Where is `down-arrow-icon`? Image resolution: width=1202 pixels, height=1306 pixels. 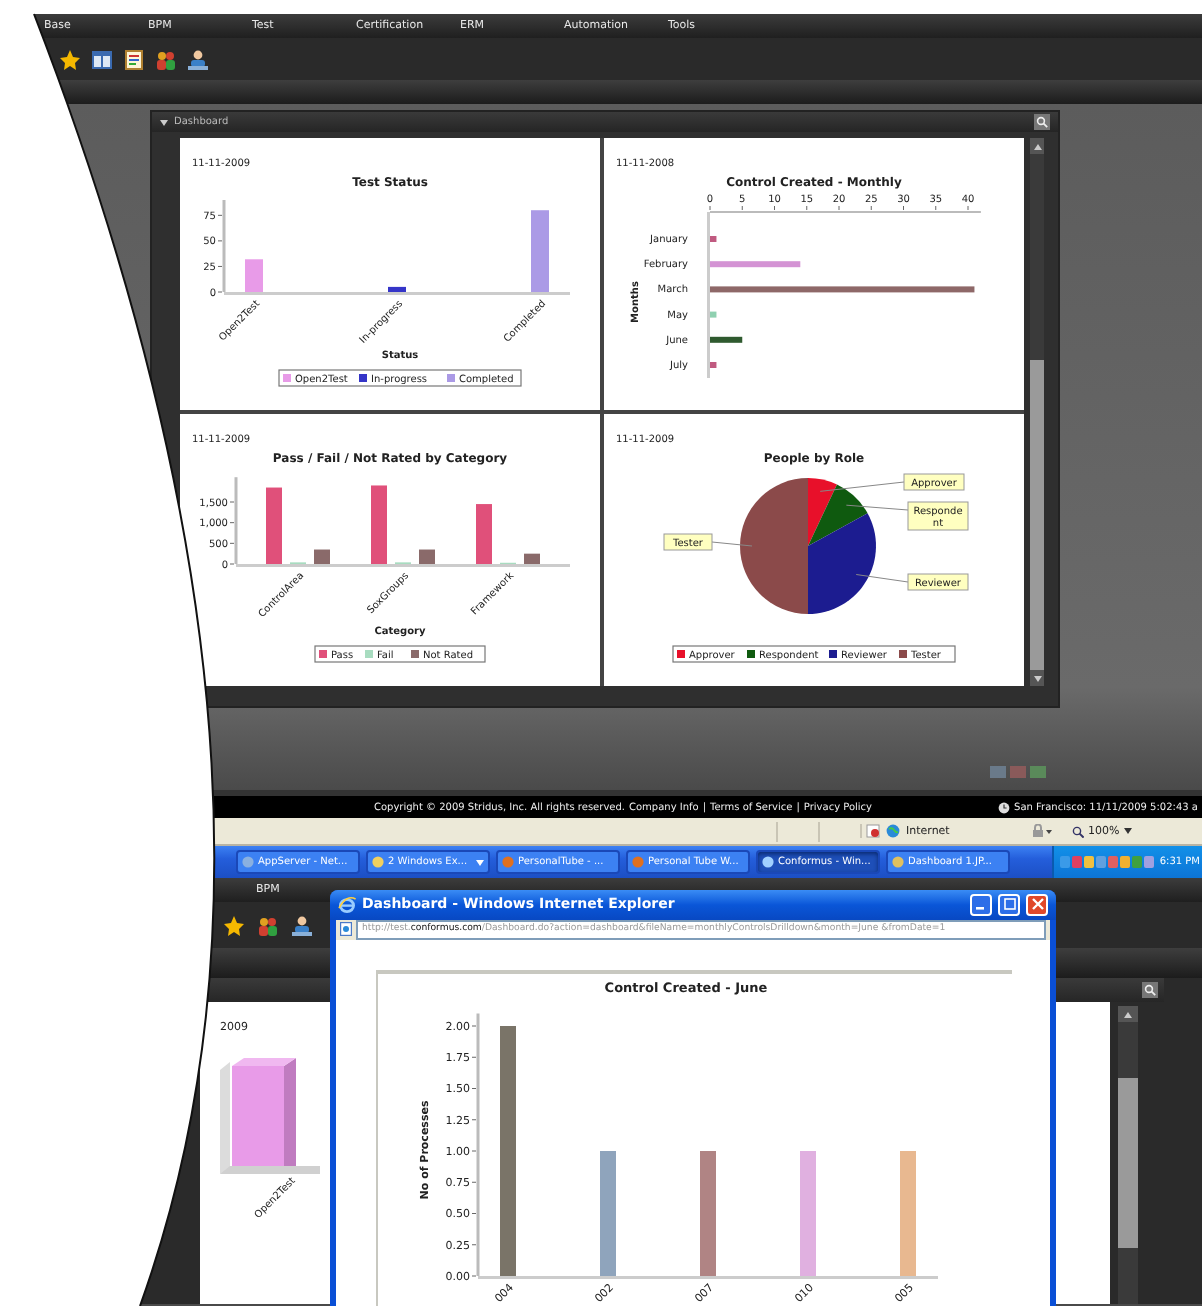 down-arrow-icon is located at coordinates (1037, 678).